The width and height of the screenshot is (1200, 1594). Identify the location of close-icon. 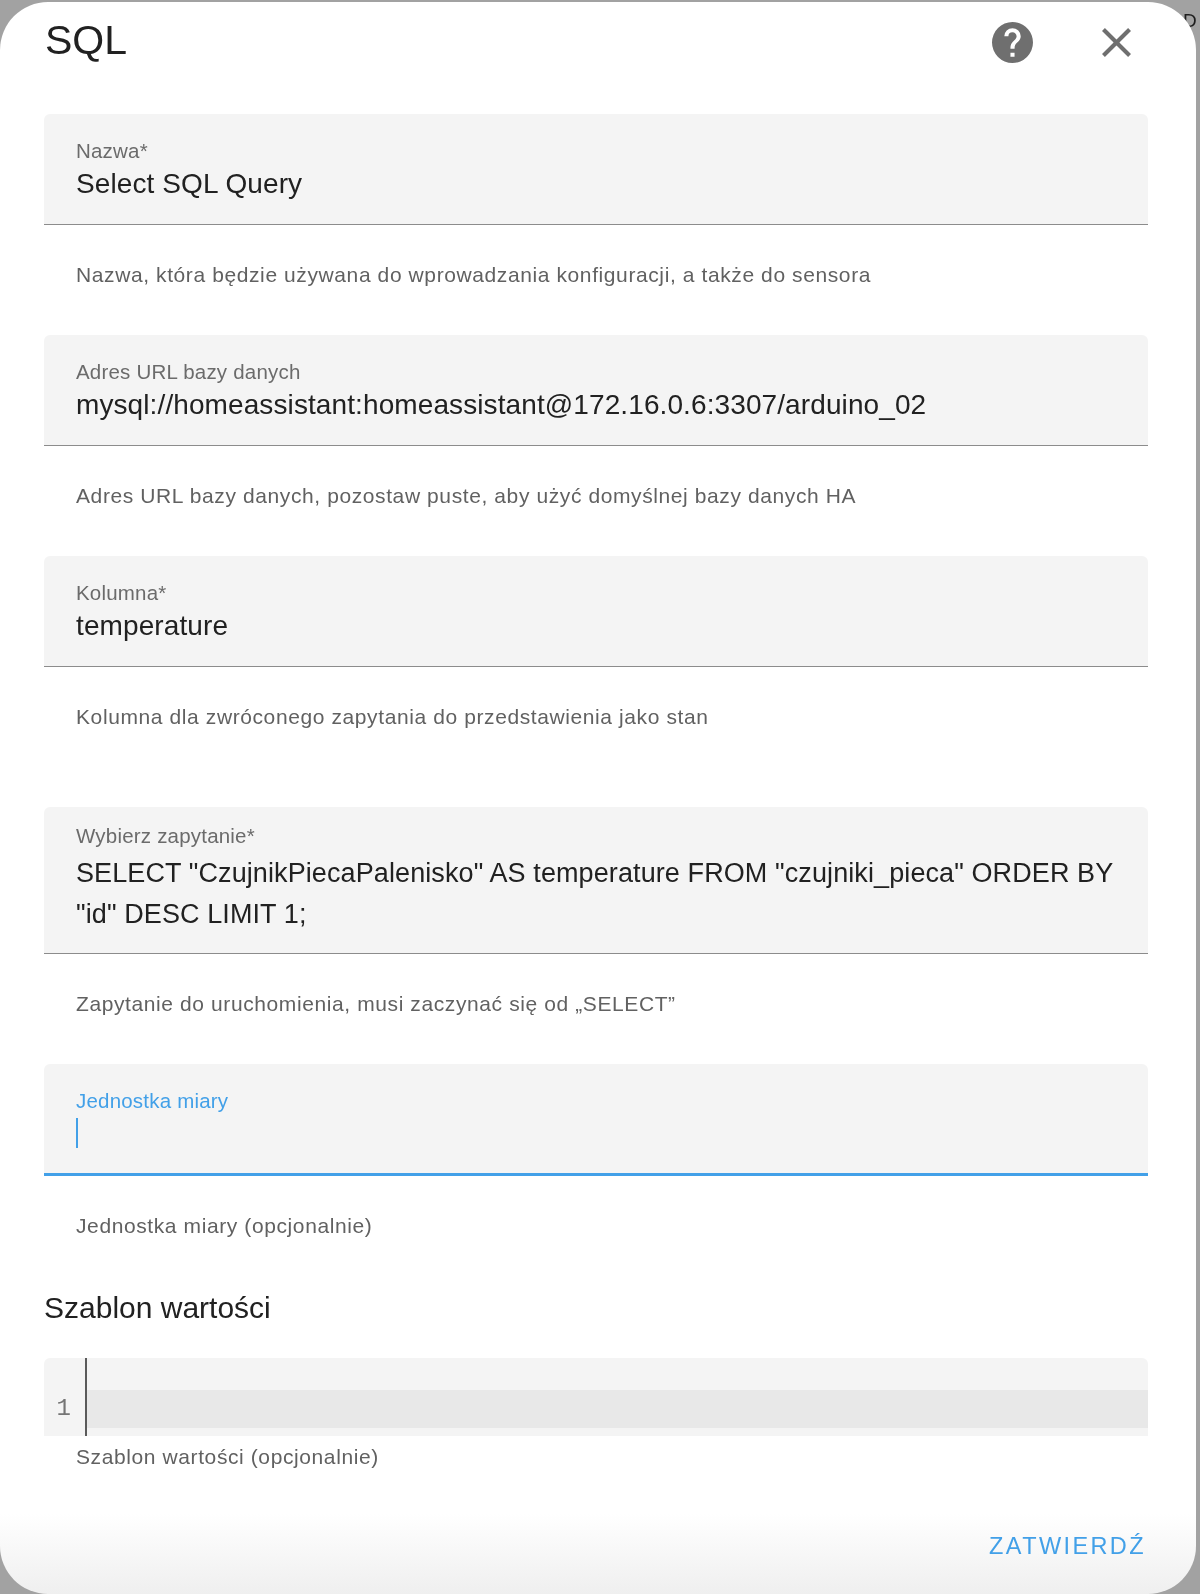
(1116, 42).